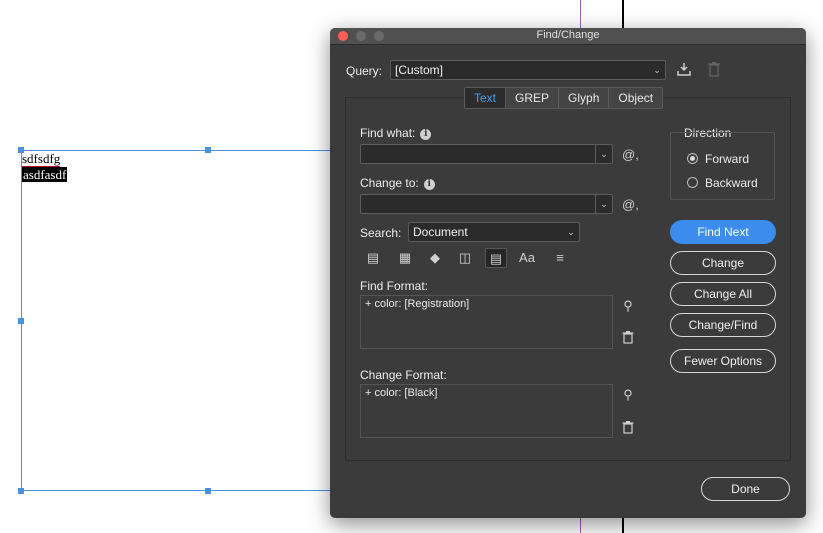  I want to click on frame-handle-top-middle, so click(208, 150).